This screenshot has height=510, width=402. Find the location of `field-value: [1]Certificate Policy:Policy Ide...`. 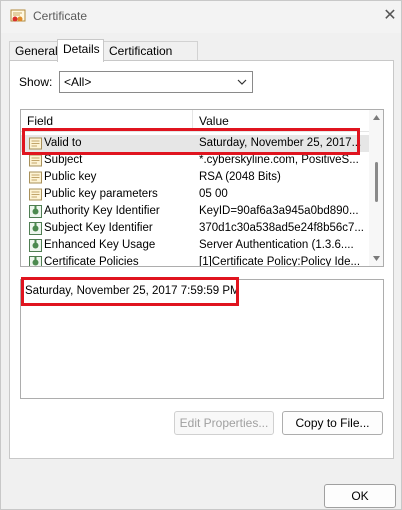

field-value: [1]Certificate Policy:Policy Ide... is located at coordinates (280, 261).